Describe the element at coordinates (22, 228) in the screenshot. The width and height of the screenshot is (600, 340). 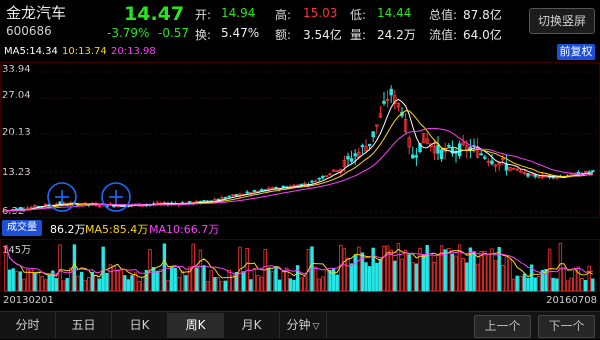
I see `volume-indicator-button: 成交量` at that location.